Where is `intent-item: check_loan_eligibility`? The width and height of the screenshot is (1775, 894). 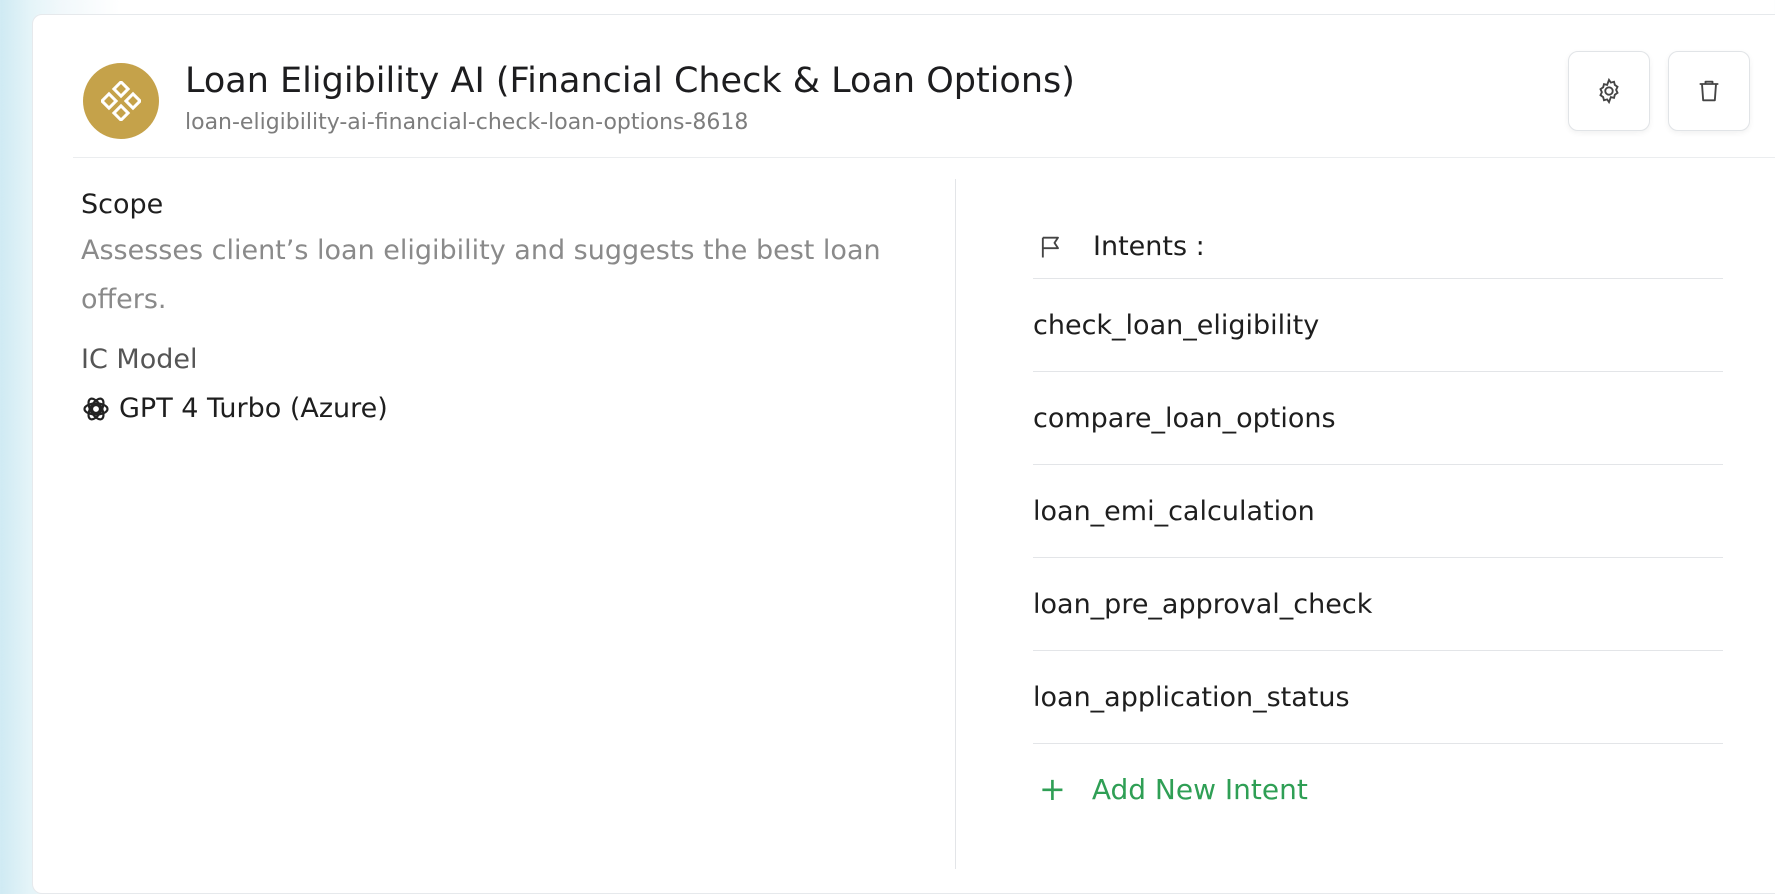
intent-item: check_loan_eligibility is located at coordinates (1378, 325).